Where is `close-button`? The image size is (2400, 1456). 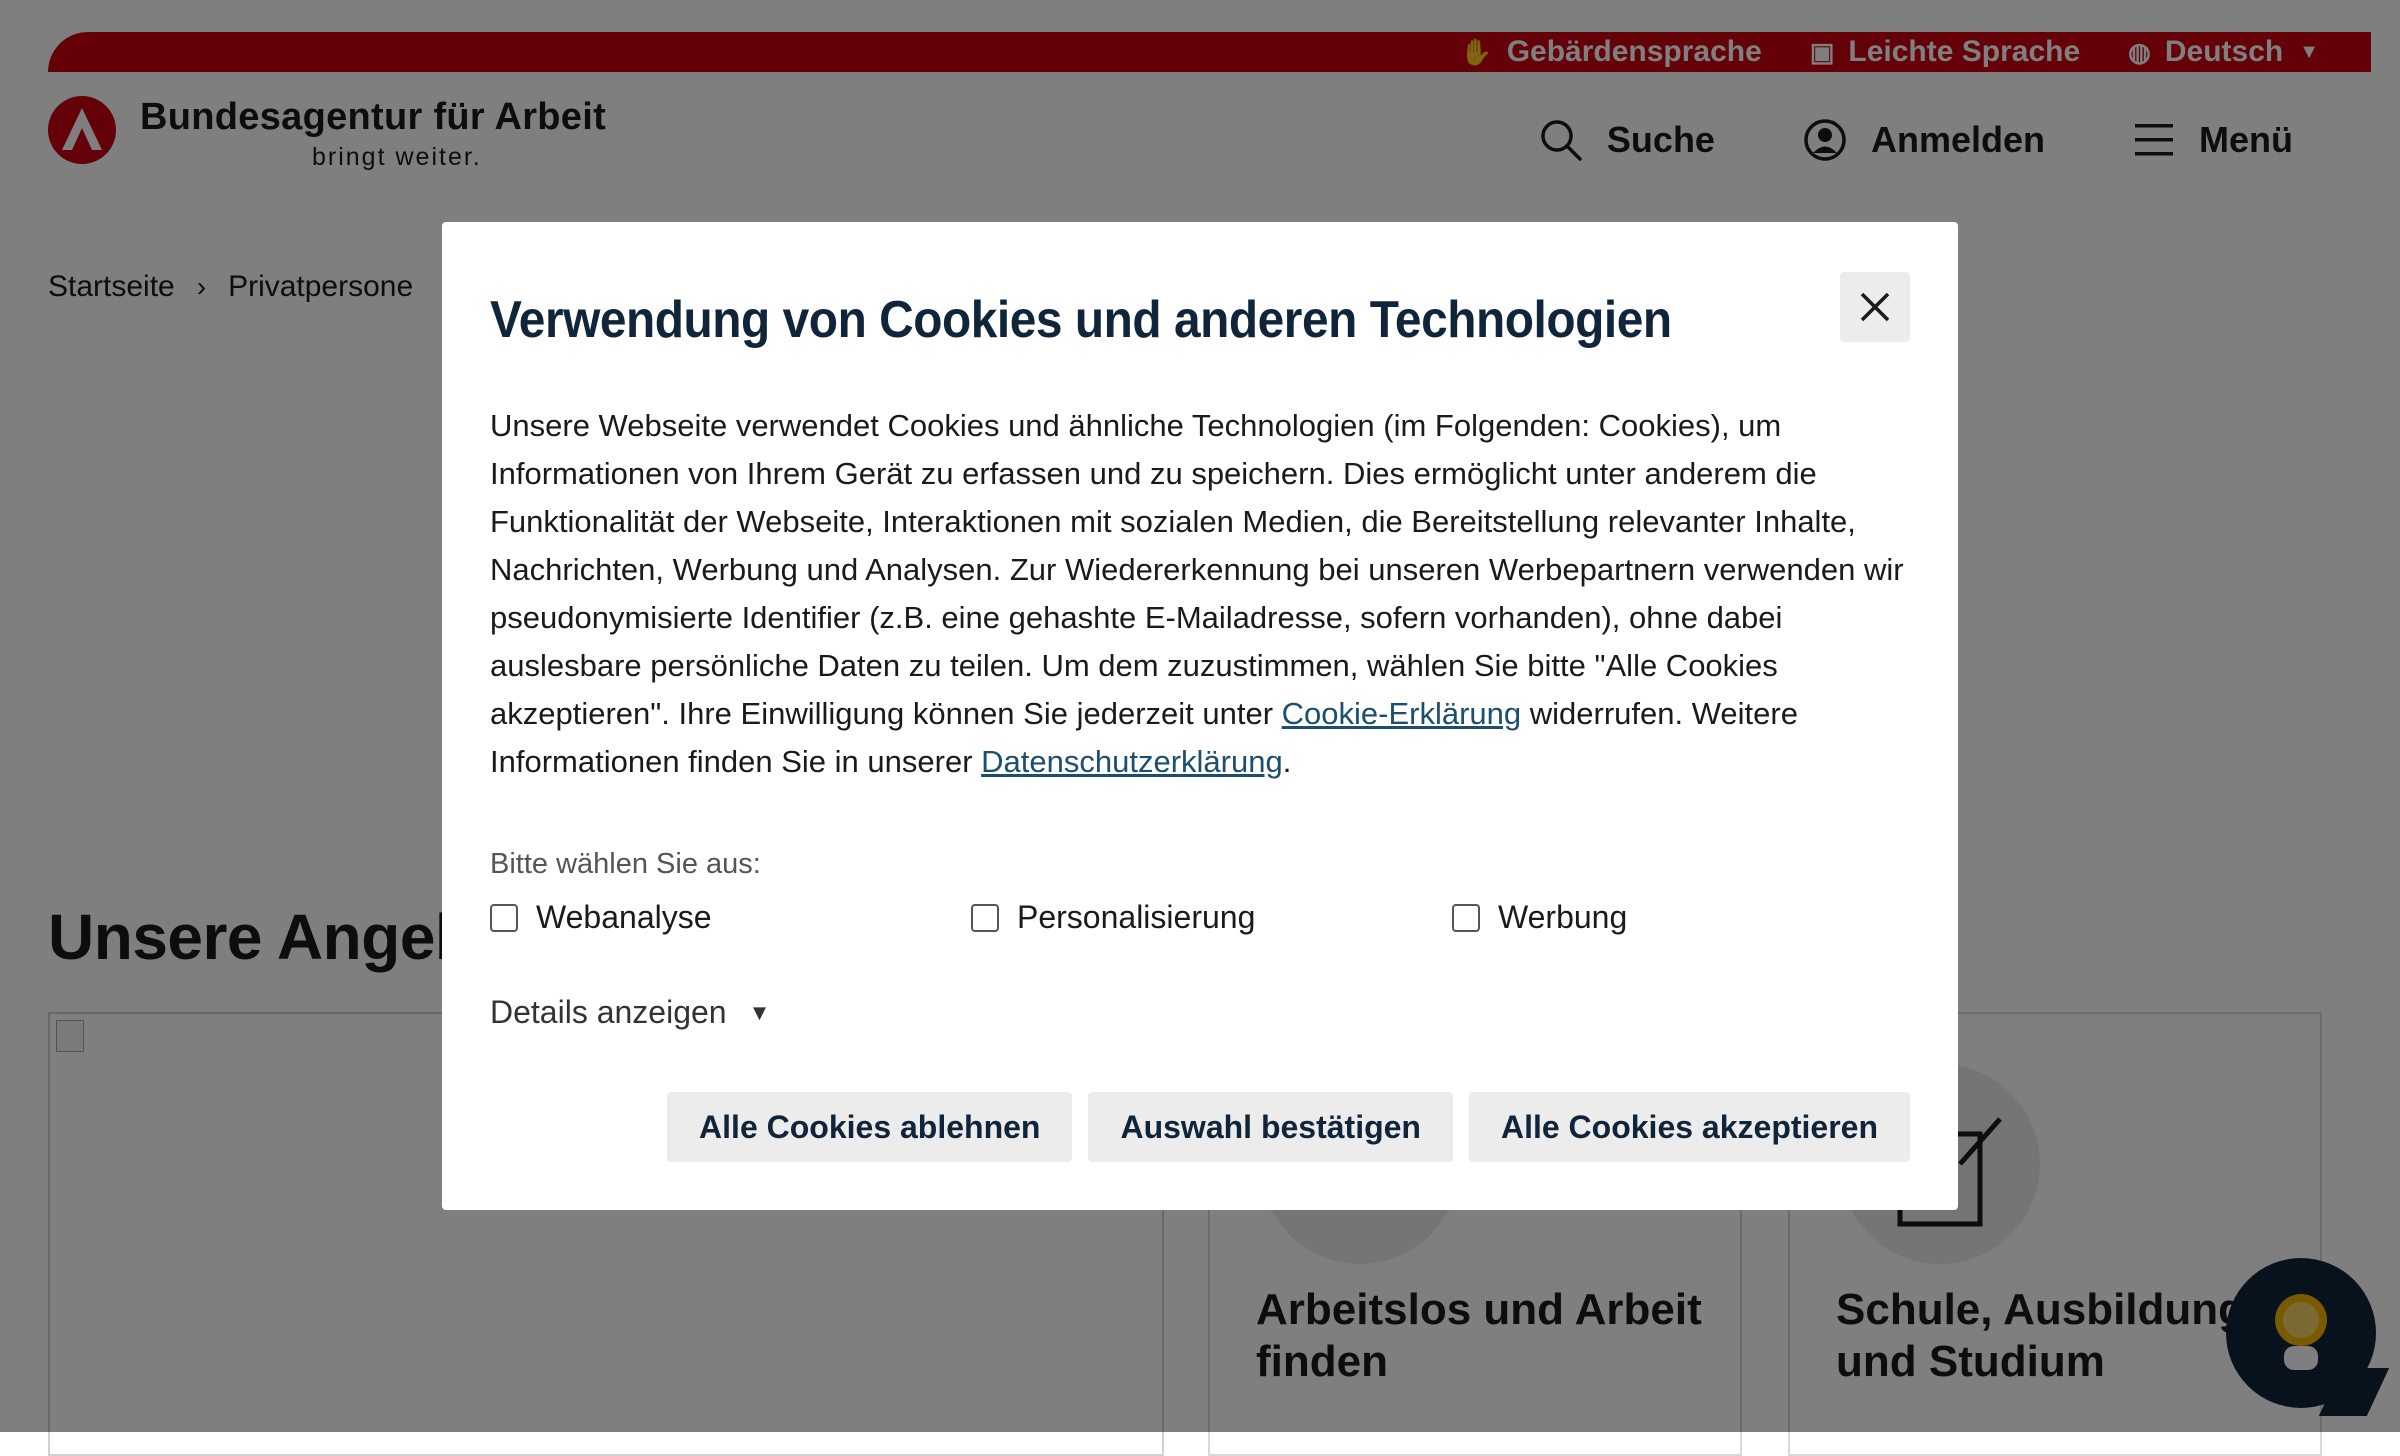
close-button is located at coordinates (1875, 307).